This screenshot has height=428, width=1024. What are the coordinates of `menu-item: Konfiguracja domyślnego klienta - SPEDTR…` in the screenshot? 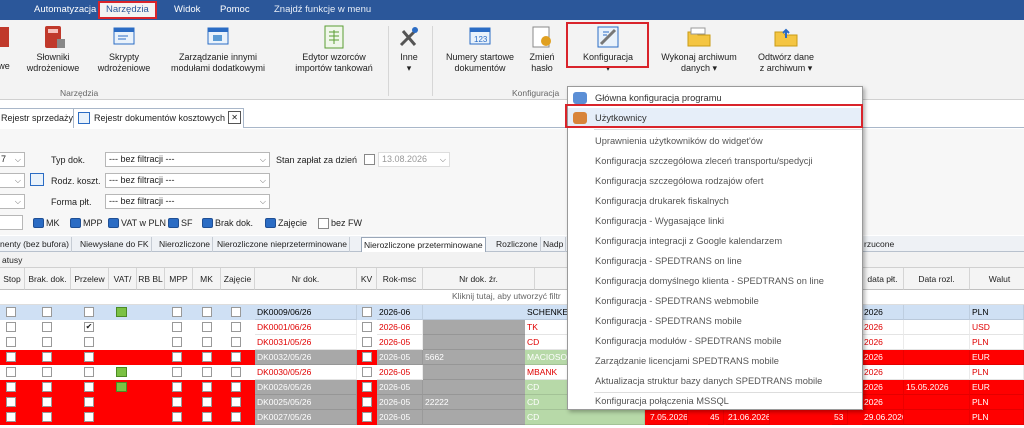 It's located at (715, 281).